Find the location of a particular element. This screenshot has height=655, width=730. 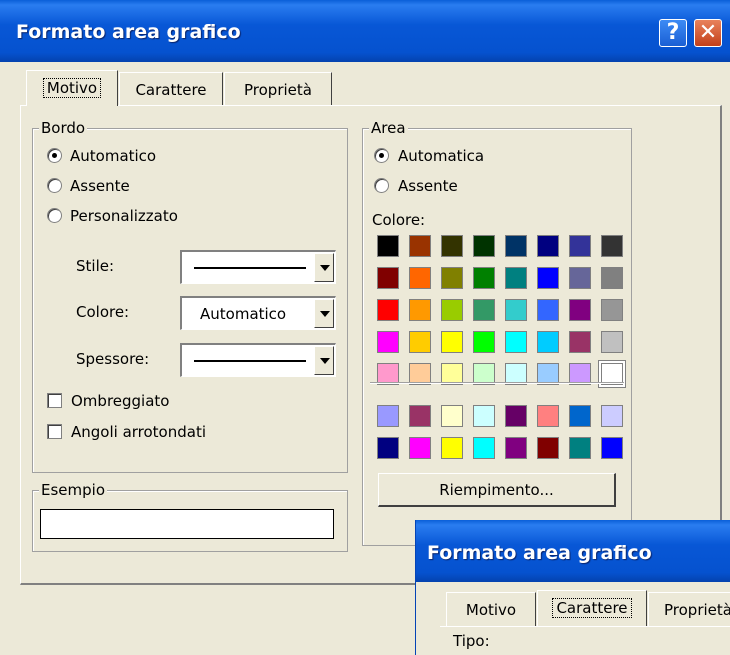

area-automatica-radio is located at coordinates (381, 155).